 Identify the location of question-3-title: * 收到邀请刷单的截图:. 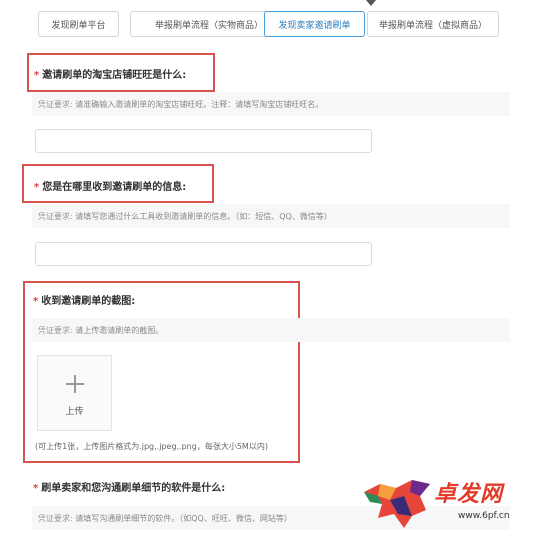
(84, 299).